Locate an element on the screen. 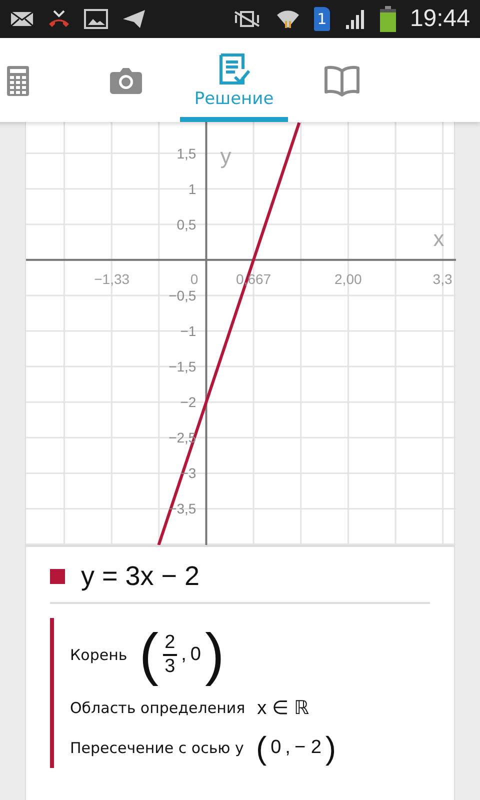 This screenshot has width=480, height=800. domain-value: x ∈ ℝ is located at coordinates (283, 708).